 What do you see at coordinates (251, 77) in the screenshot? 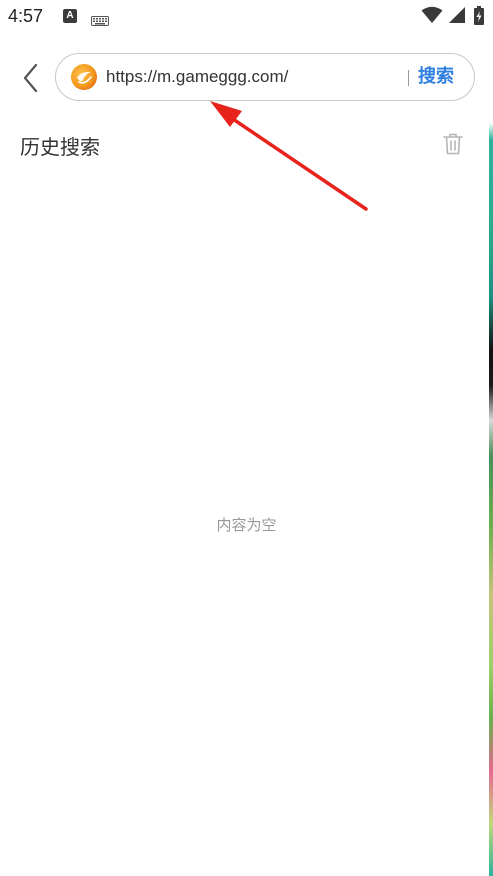
I see `url-input` at bounding box center [251, 77].